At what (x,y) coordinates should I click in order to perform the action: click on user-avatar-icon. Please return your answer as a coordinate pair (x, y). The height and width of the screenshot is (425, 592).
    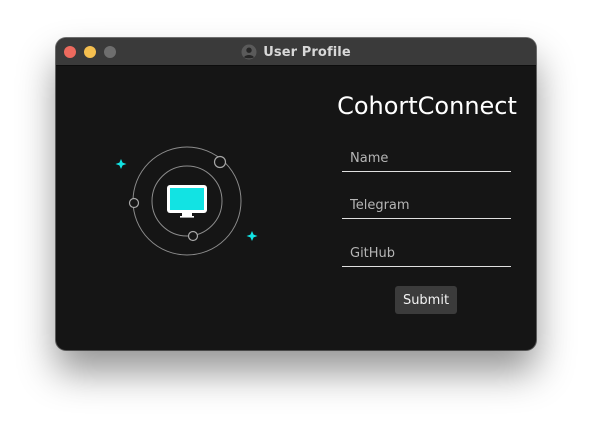
    Looking at the image, I should click on (249, 52).